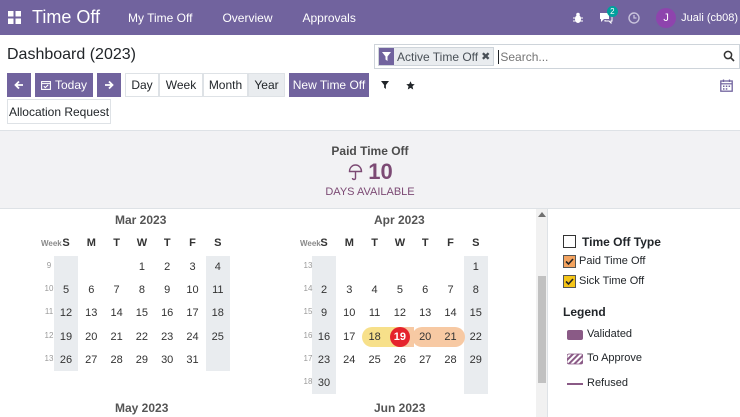 The height and width of the screenshot is (417, 740). What do you see at coordinates (66, 17) in the screenshot?
I see `app-name: Time Off` at bounding box center [66, 17].